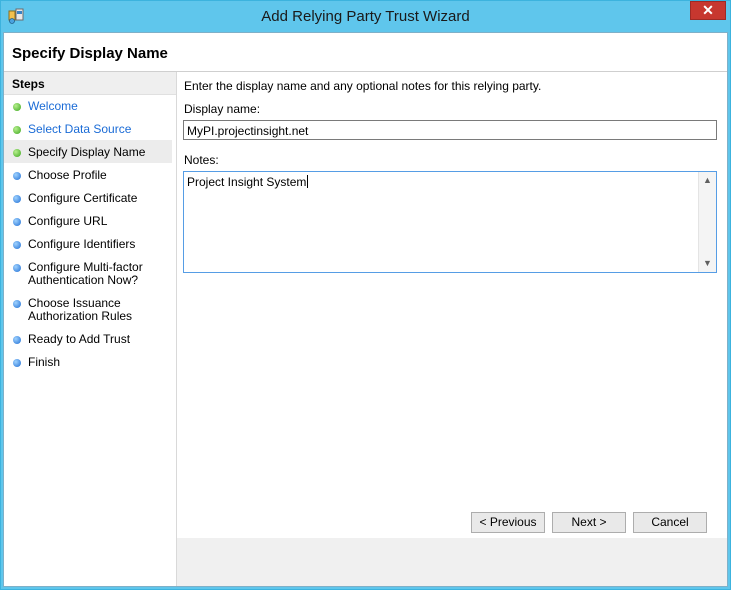 The height and width of the screenshot is (590, 731). I want to click on step-item: Specify Display Name, so click(88, 151).